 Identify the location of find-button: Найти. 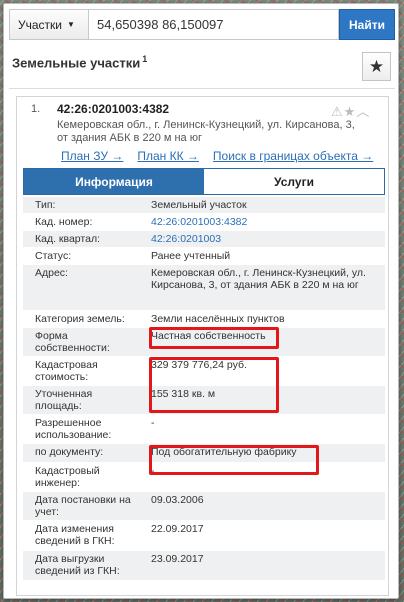
(367, 24).